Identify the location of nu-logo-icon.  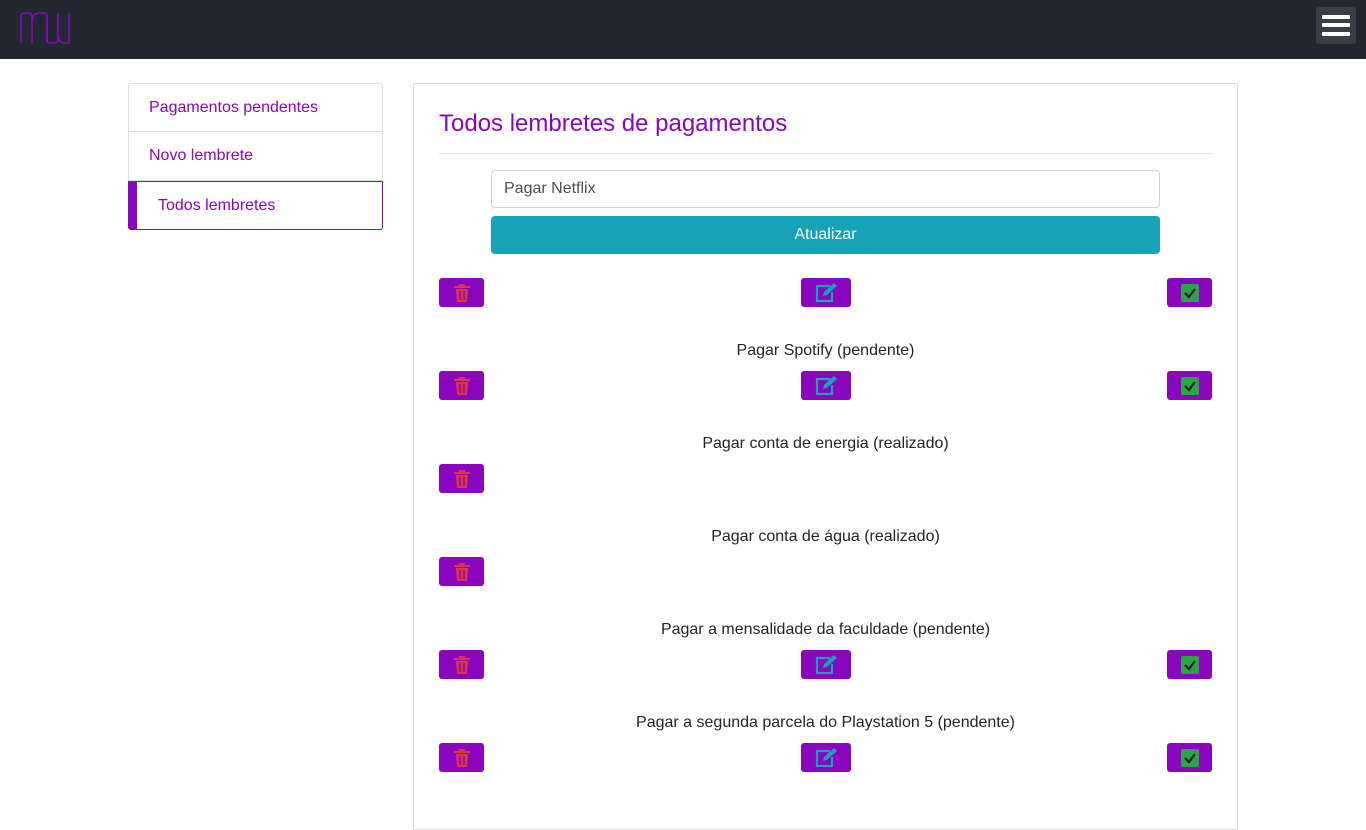
(45, 28).